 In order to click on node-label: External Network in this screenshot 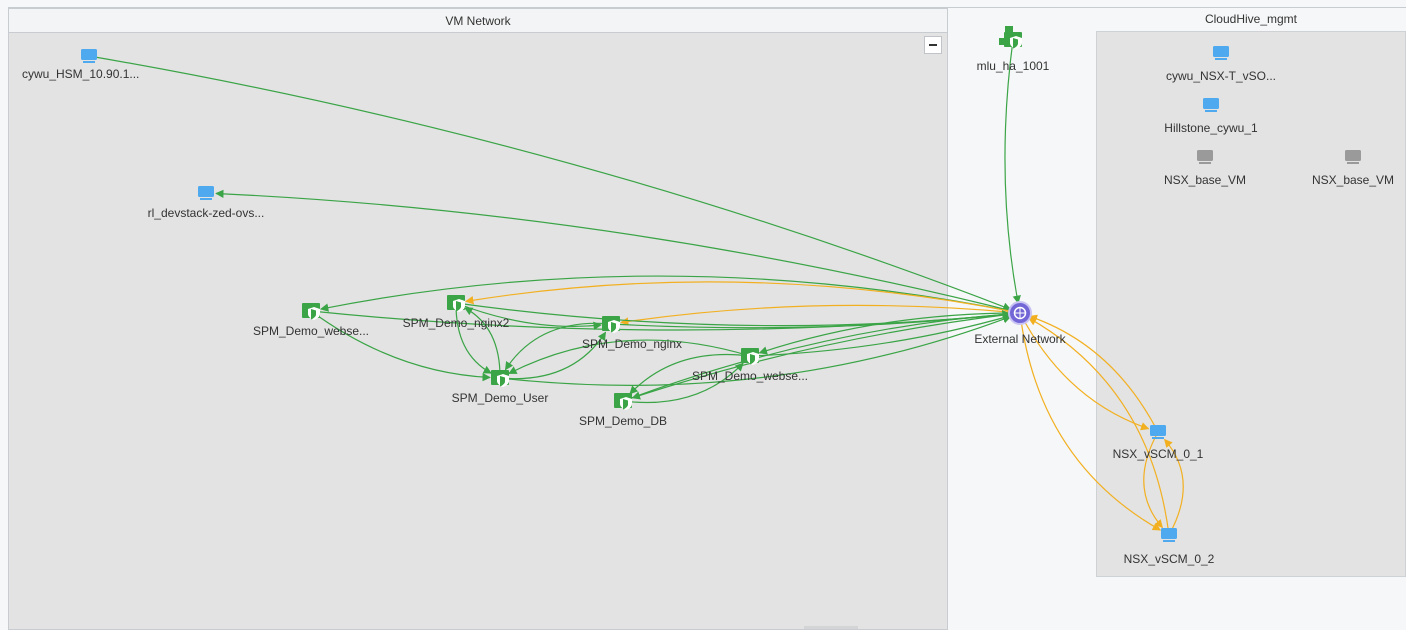, I will do `click(1020, 339)`.